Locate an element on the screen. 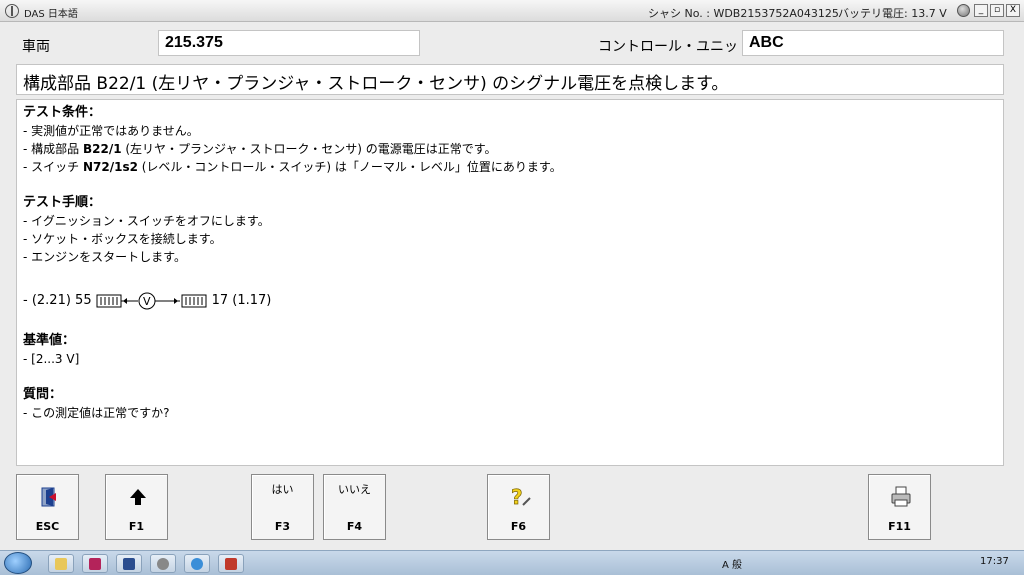  test-conditions-title: テスト条件： is located at coordinates (62, 112).